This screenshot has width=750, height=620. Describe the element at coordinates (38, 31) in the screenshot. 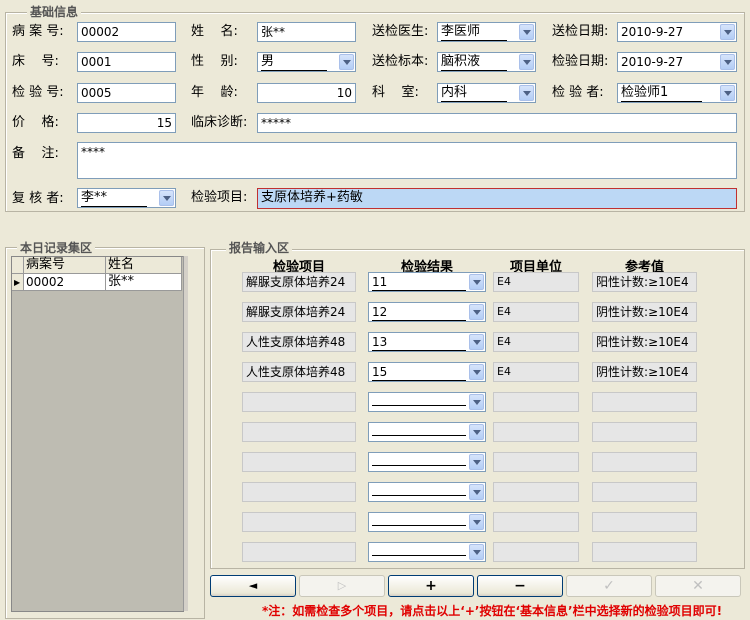

I see `case-no-label: 病 案 号:` at that location.